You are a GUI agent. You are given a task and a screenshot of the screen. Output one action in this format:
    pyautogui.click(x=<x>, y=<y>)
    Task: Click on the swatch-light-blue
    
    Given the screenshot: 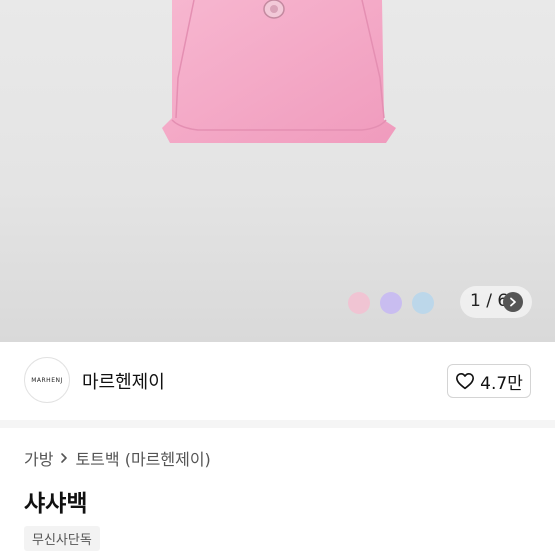 What is the action you would take?
    pyautogui.click(x=423, y=303)
    